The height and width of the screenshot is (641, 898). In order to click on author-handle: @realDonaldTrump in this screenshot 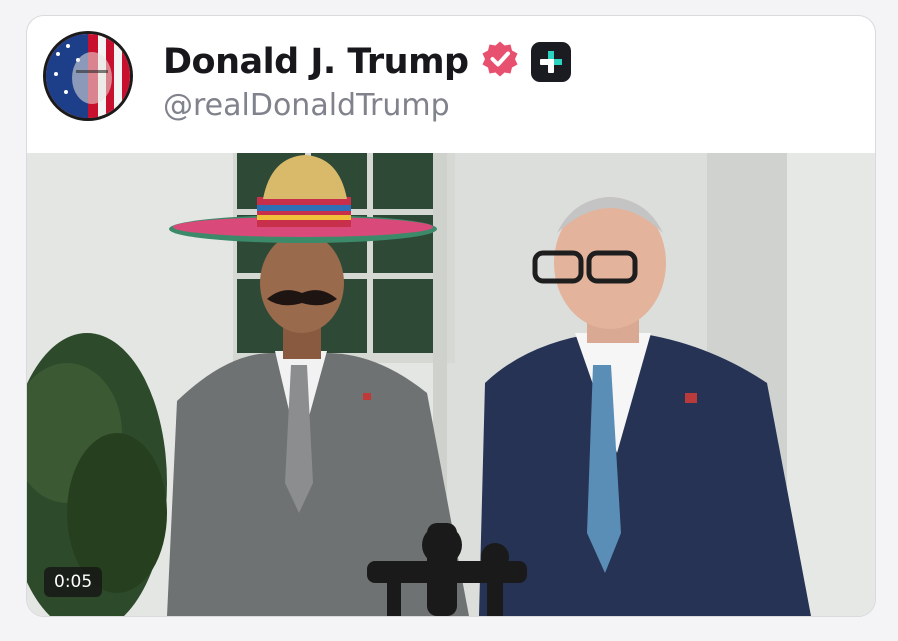, I will do `click(306, 105)`.